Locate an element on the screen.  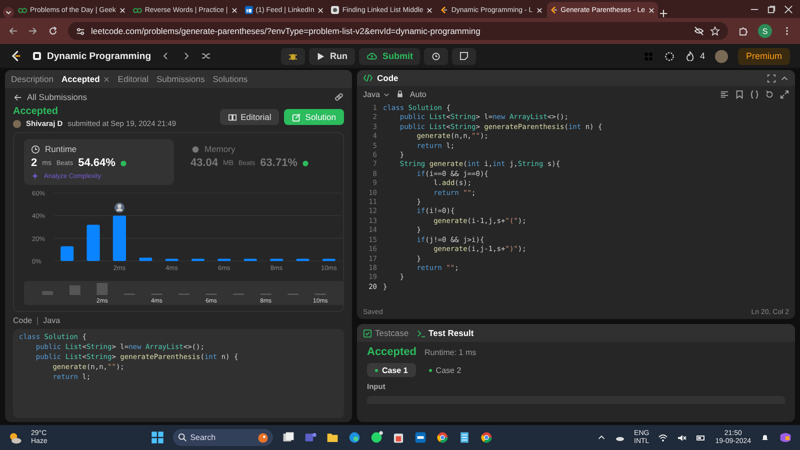
lock-icon is located at coordinates (400, 94).